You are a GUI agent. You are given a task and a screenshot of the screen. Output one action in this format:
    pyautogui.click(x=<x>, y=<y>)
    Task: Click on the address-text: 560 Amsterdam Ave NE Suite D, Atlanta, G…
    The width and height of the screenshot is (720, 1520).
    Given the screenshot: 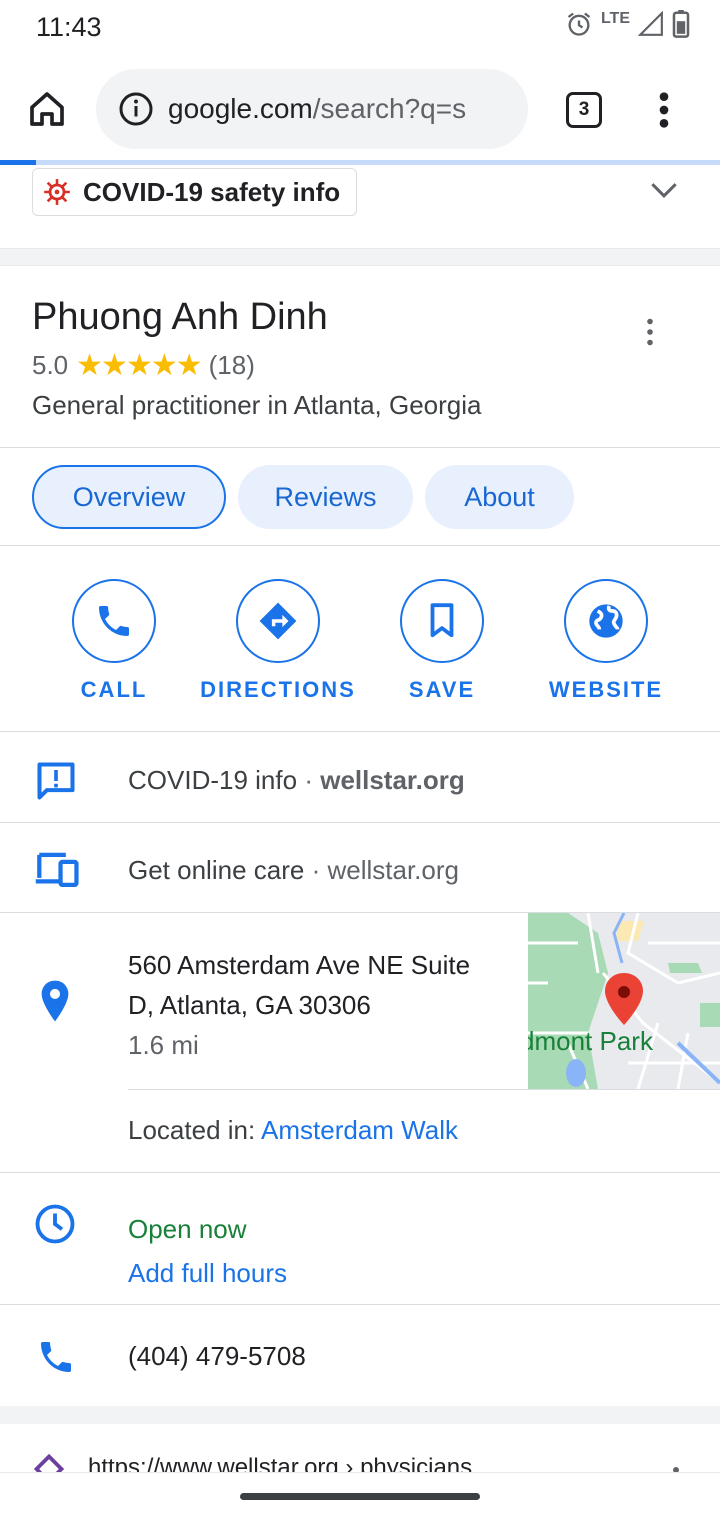 What is the action you would take?
    pyautogui.click(x=299, y=1005)
    